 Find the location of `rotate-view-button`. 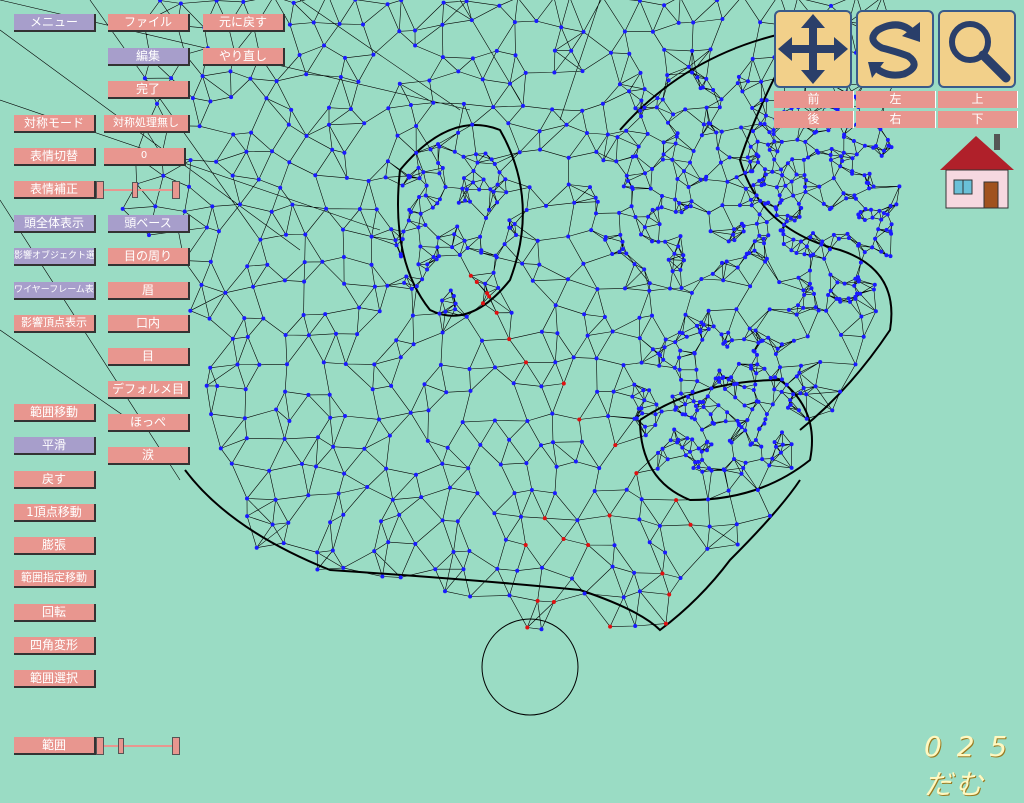

rotate-view-button is located at coordinates (895, 49).